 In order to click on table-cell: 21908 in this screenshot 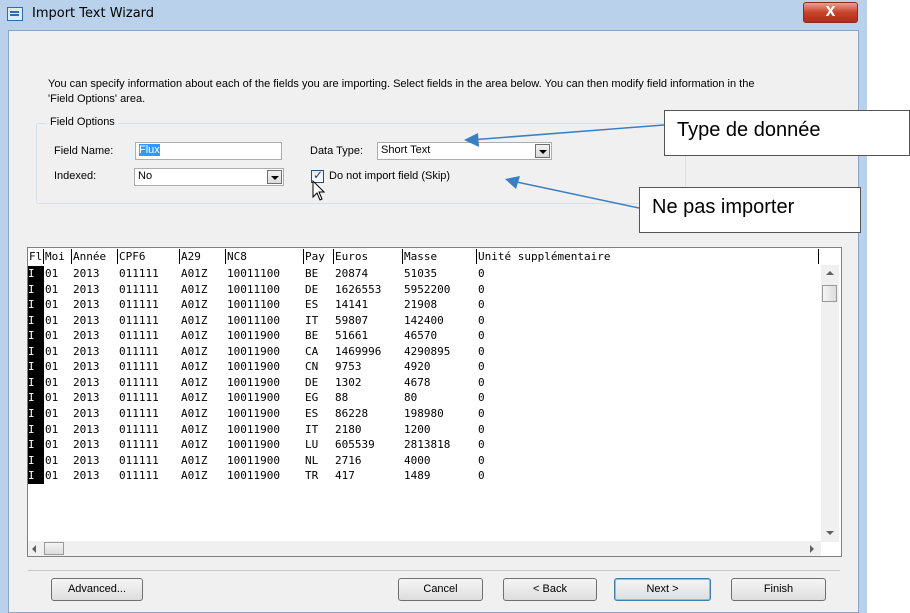, I will do `click(421, 305)`.